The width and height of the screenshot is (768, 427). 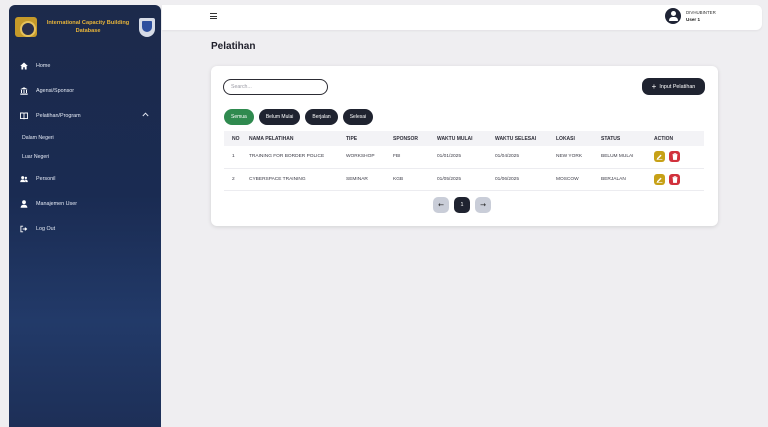 What do you see at coordinates (58, 115) in the screenshot?
I see `sidebar-item-label: Pelatihan/Program` at bounding box center [58, 115].